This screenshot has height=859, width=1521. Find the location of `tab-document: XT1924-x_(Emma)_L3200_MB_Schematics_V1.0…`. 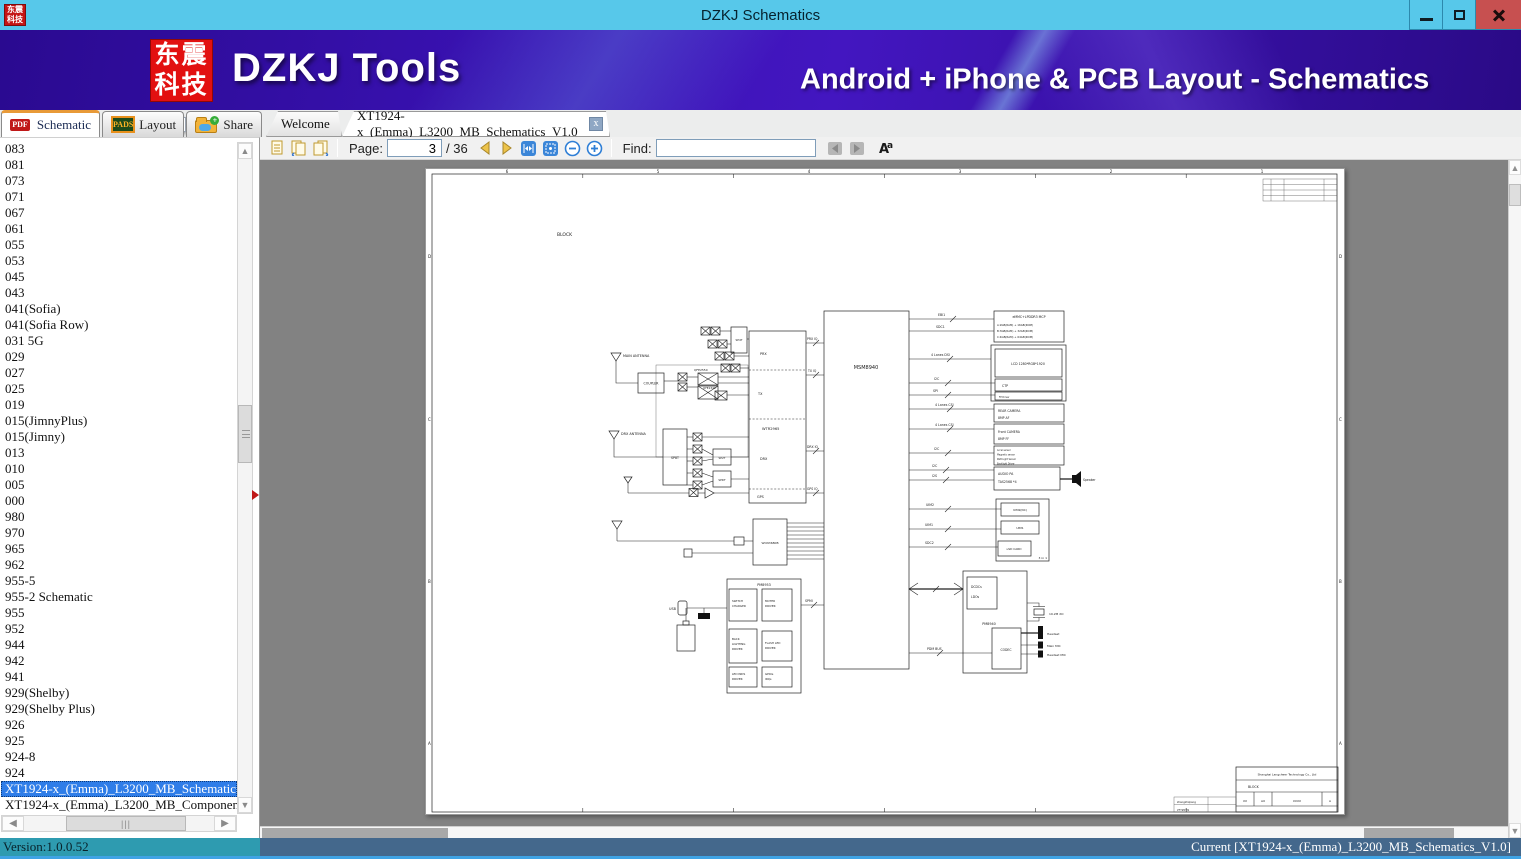

tab-document: XT1924-x_(Emma)_L3200_MB_Schematics_V1.0… is located at coordinates (476, 124).